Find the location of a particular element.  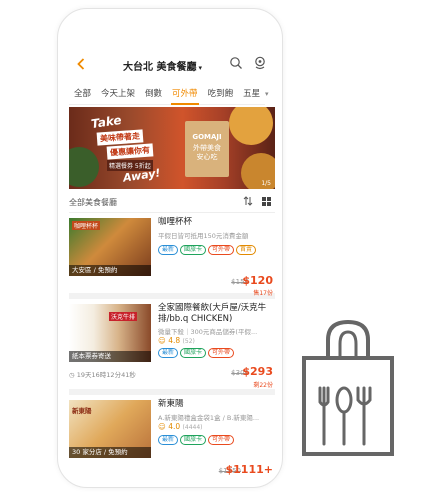

tab-countdown: 倒數 is located at coordinates (153, 94).